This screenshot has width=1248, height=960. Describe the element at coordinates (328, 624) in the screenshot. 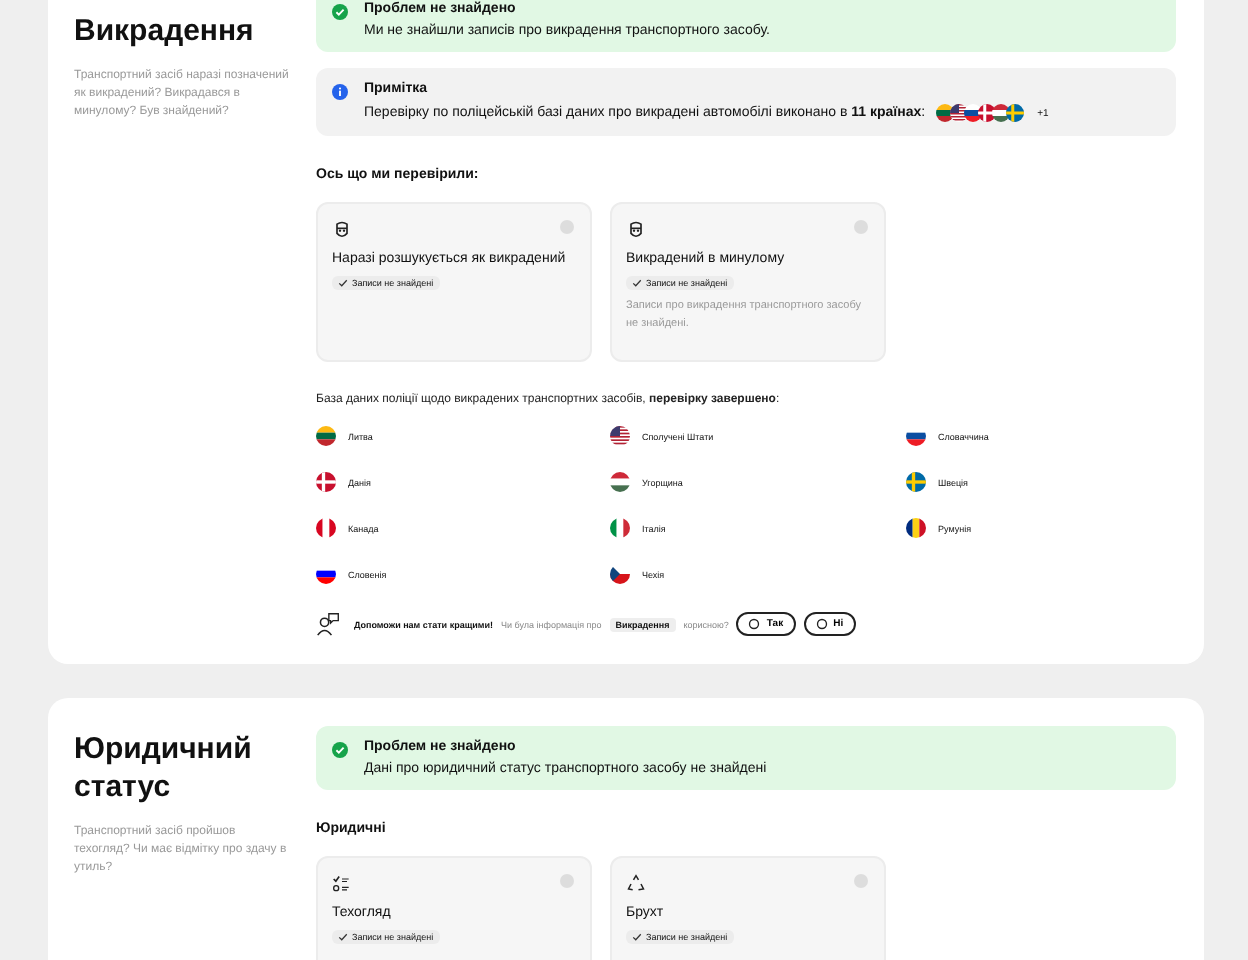

I see `feedback-person-icon` at that location.